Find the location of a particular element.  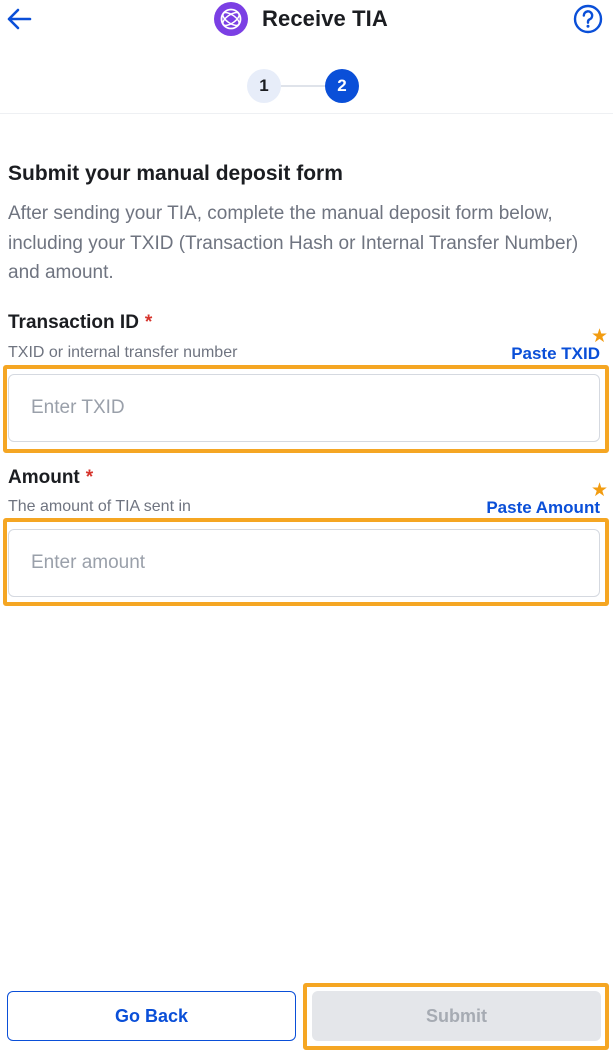

stepper-connector is located at coordinates (304, 86).